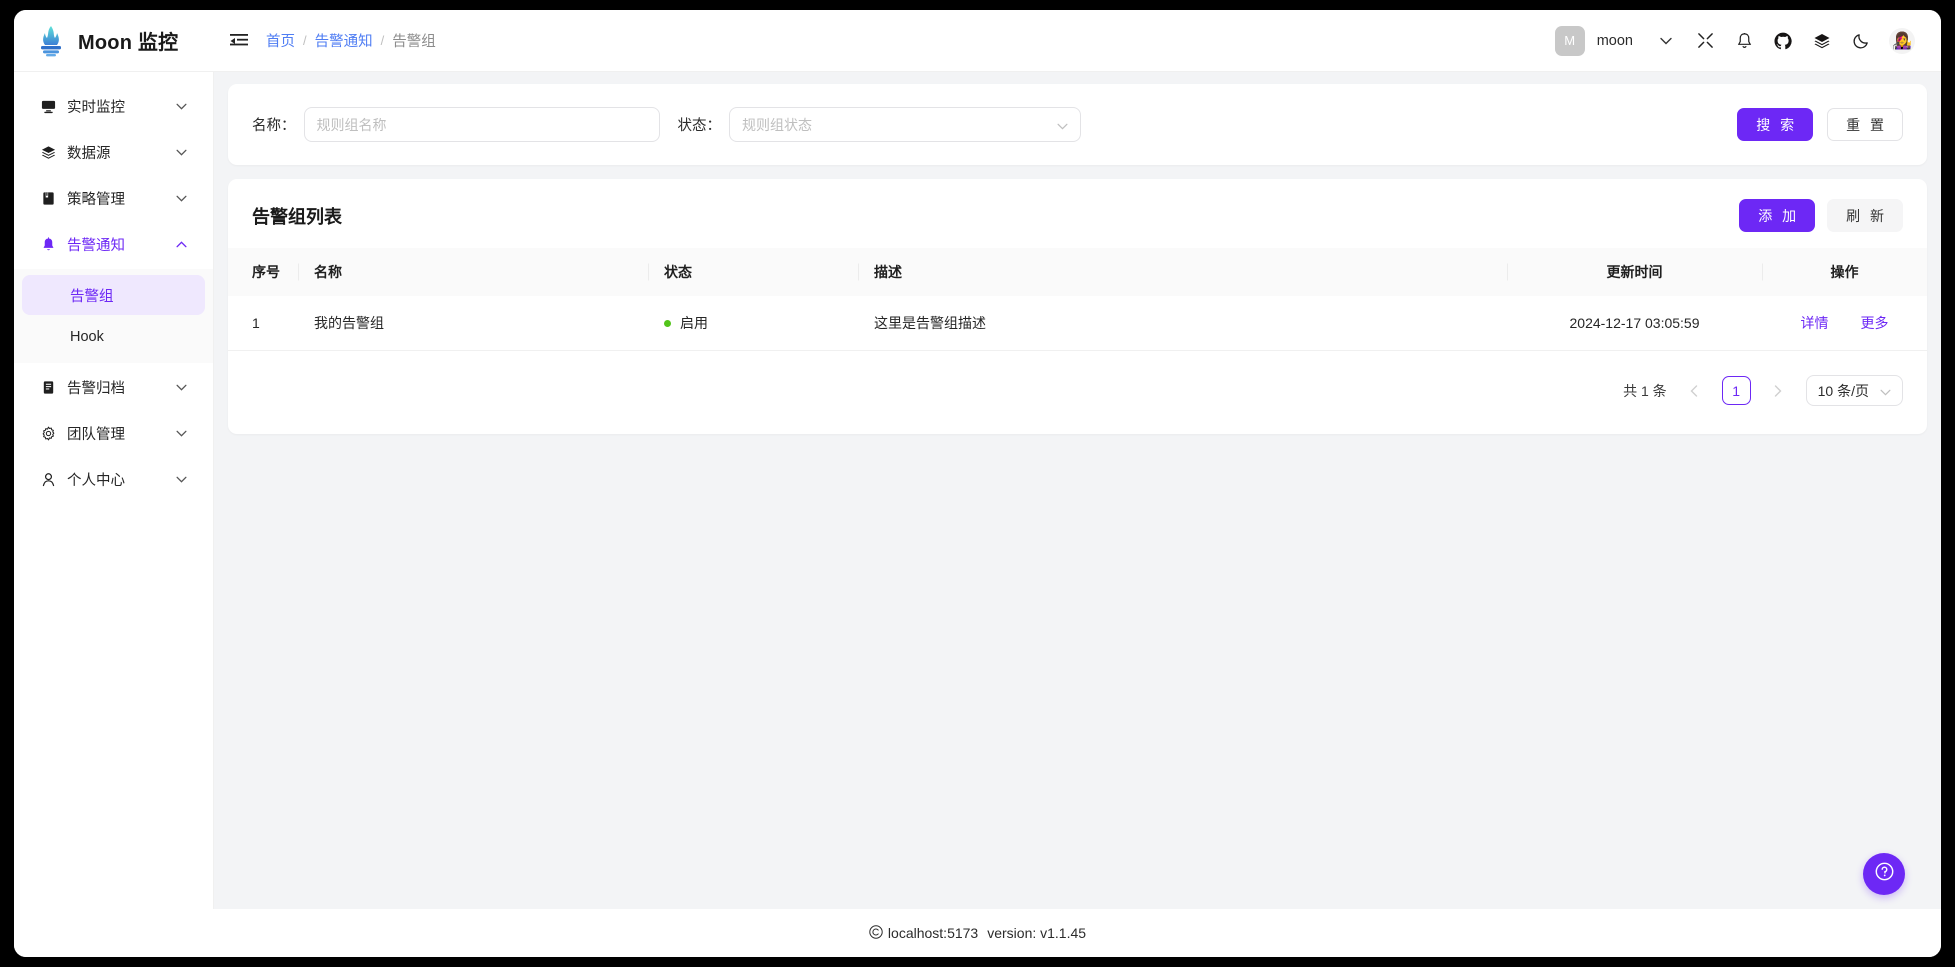  I want to click on table-header: 序号 名称 状态 描述 更新时间 操作, so click(1077, 272).